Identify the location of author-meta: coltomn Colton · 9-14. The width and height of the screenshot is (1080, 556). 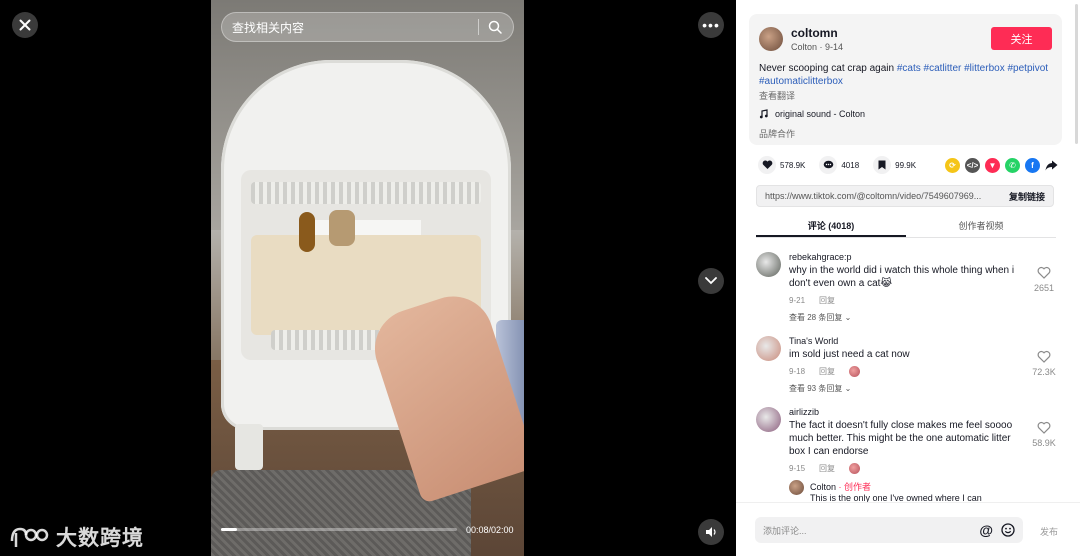
(817, 39).